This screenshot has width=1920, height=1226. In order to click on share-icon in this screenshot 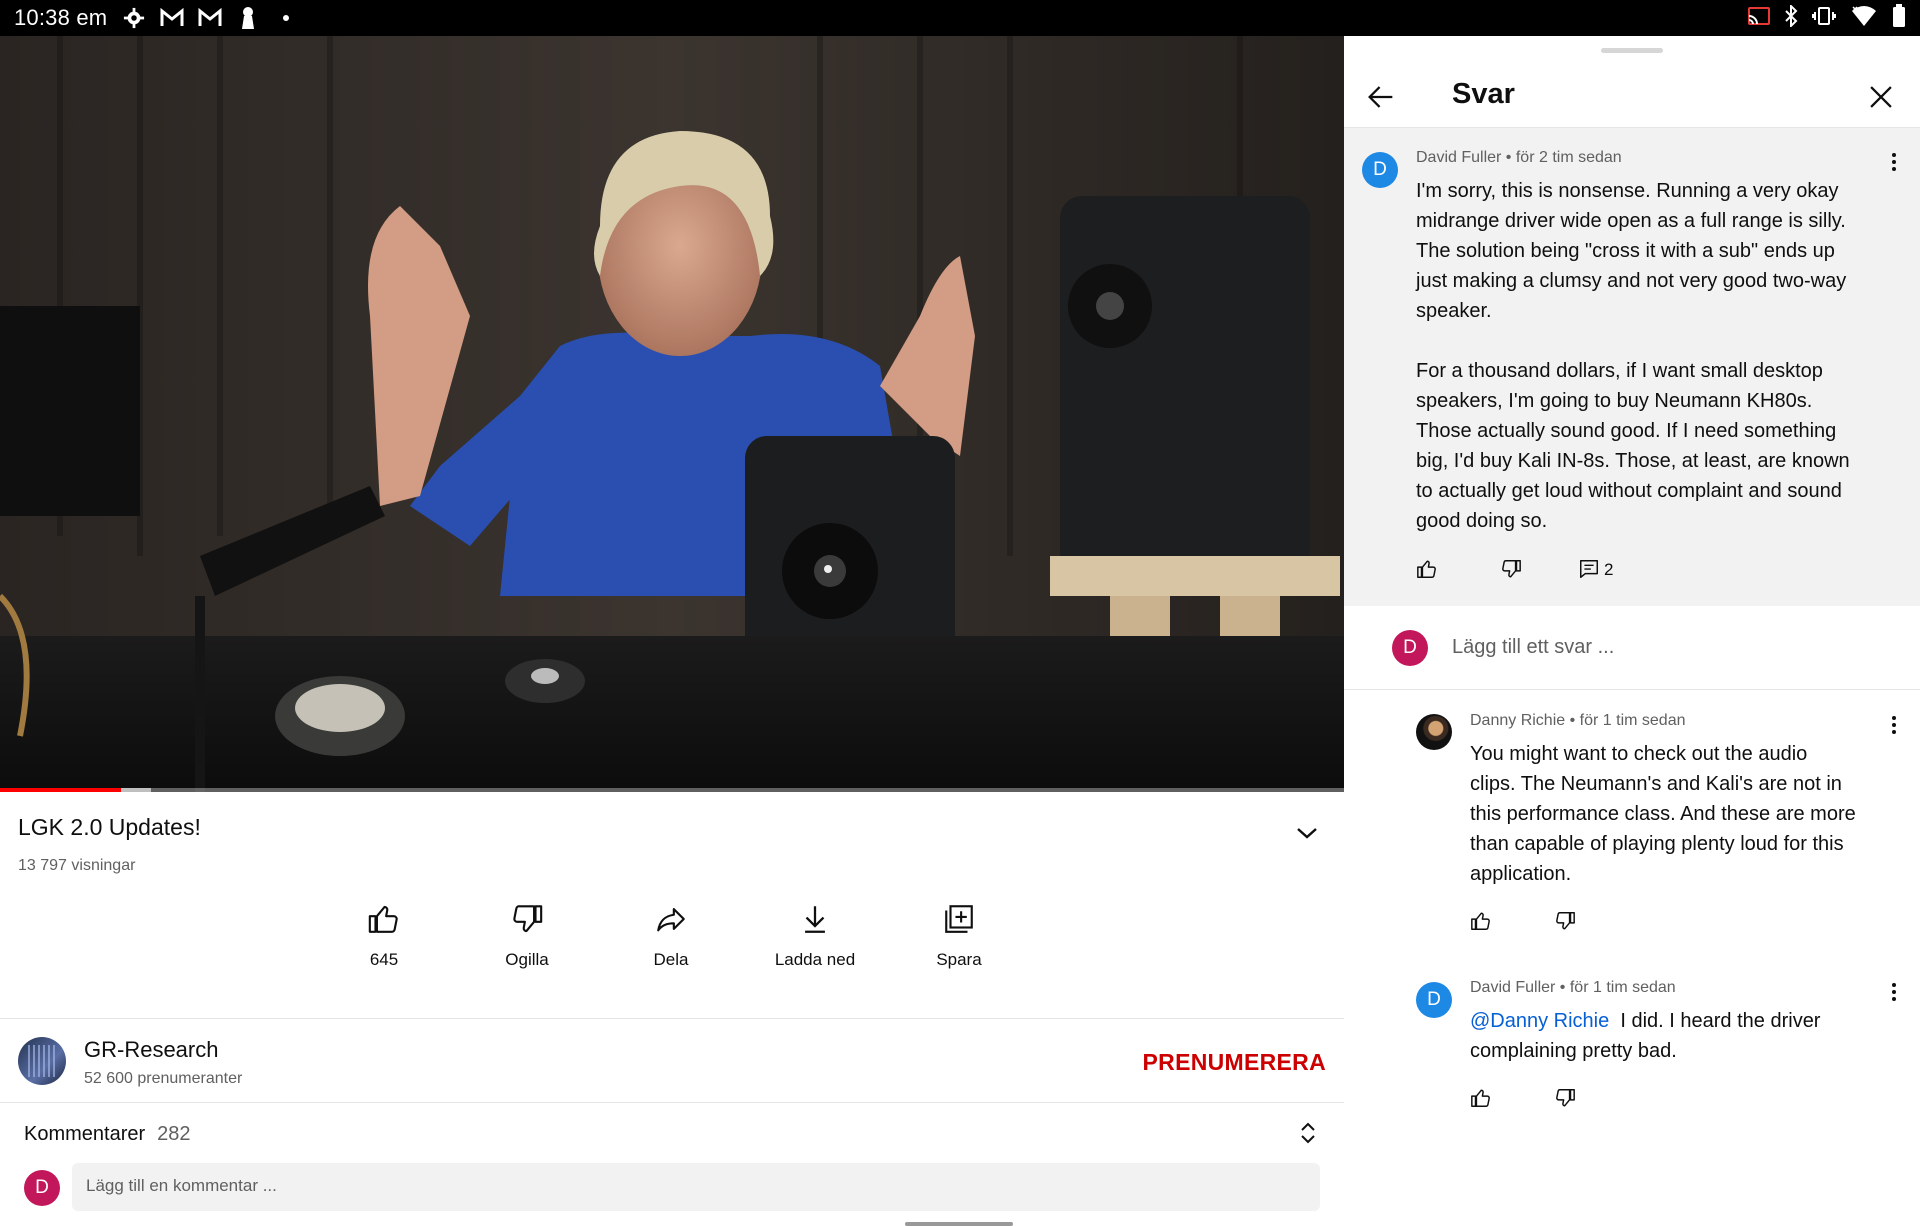, I will do `click(671, 920)`.